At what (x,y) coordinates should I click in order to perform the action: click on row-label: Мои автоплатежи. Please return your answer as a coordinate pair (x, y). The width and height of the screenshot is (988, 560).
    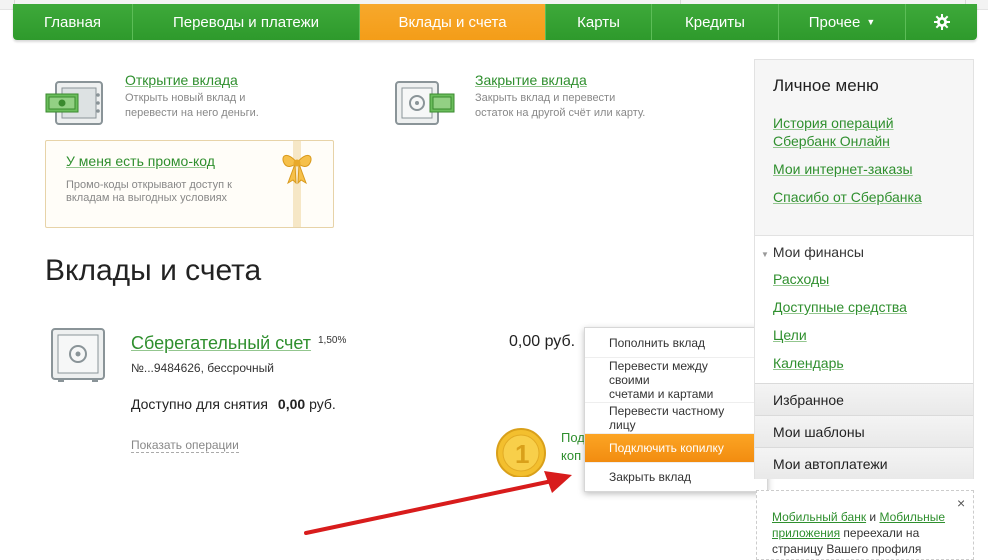
    Looking at the image, I should click on (830, 463).